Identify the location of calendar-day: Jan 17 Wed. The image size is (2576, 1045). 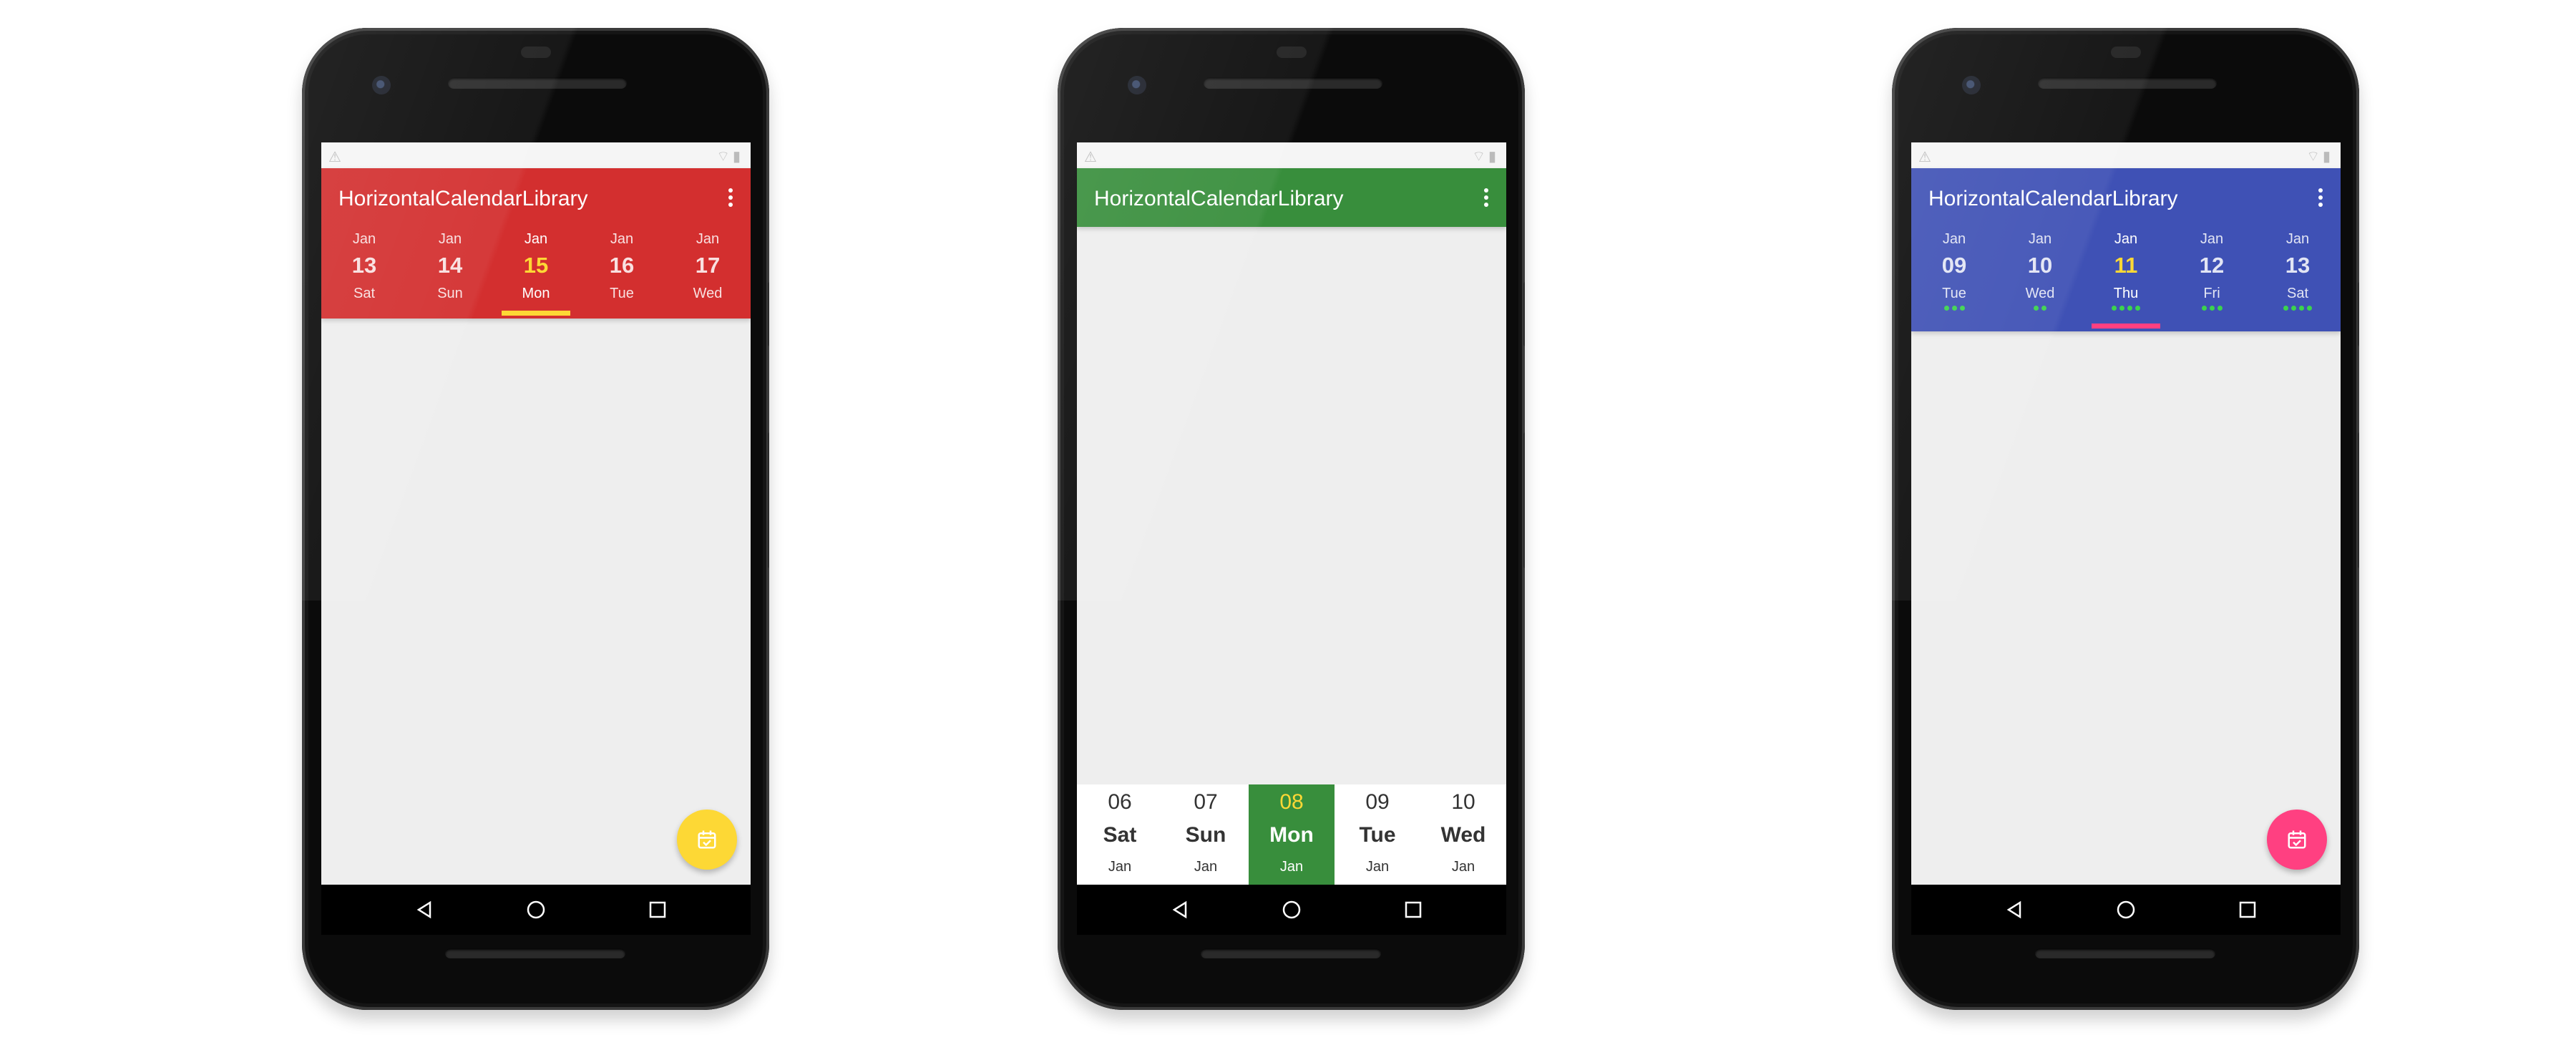
(708, 273).